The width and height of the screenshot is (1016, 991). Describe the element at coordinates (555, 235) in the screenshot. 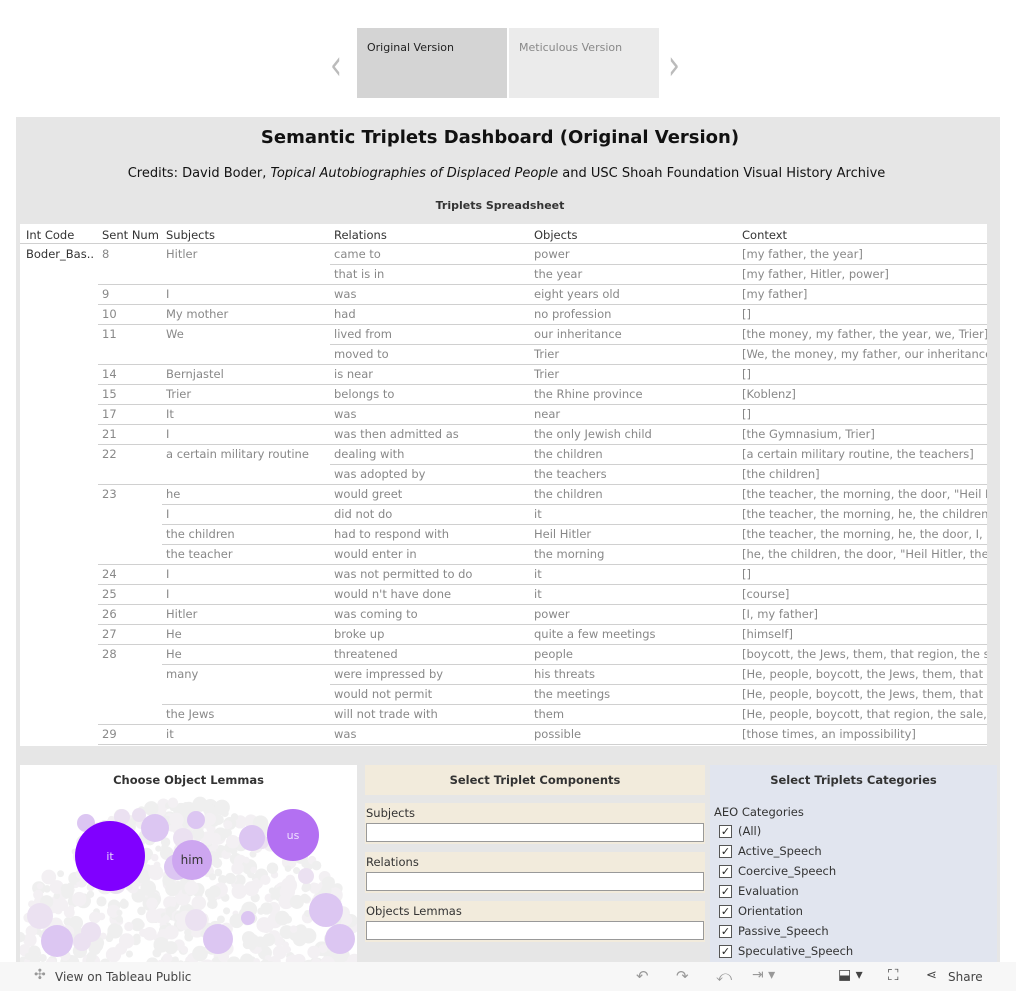

I see `col-objects: Objects` at that location.